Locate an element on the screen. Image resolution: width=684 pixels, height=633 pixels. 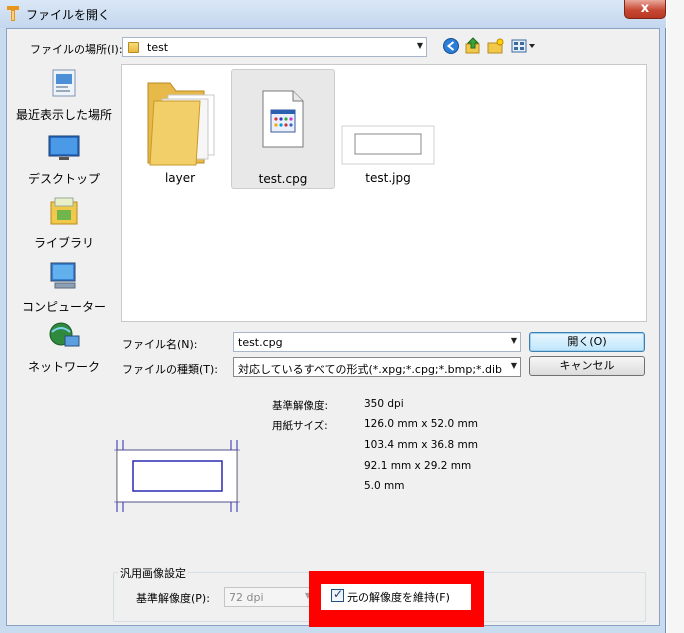
back-icon is located at coordinates (451, 46).